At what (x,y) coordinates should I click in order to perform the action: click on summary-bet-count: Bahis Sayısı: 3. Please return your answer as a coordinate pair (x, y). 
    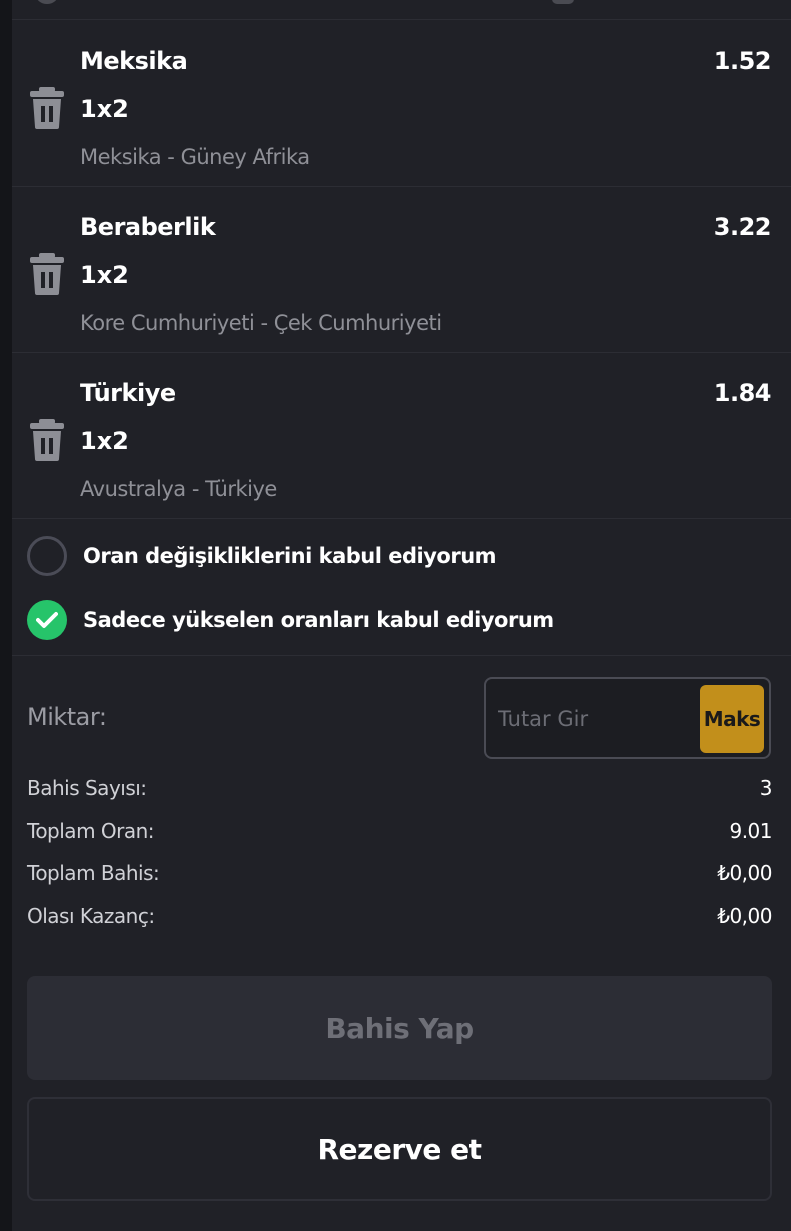
    Looking at the image, I should click on (400, 788).